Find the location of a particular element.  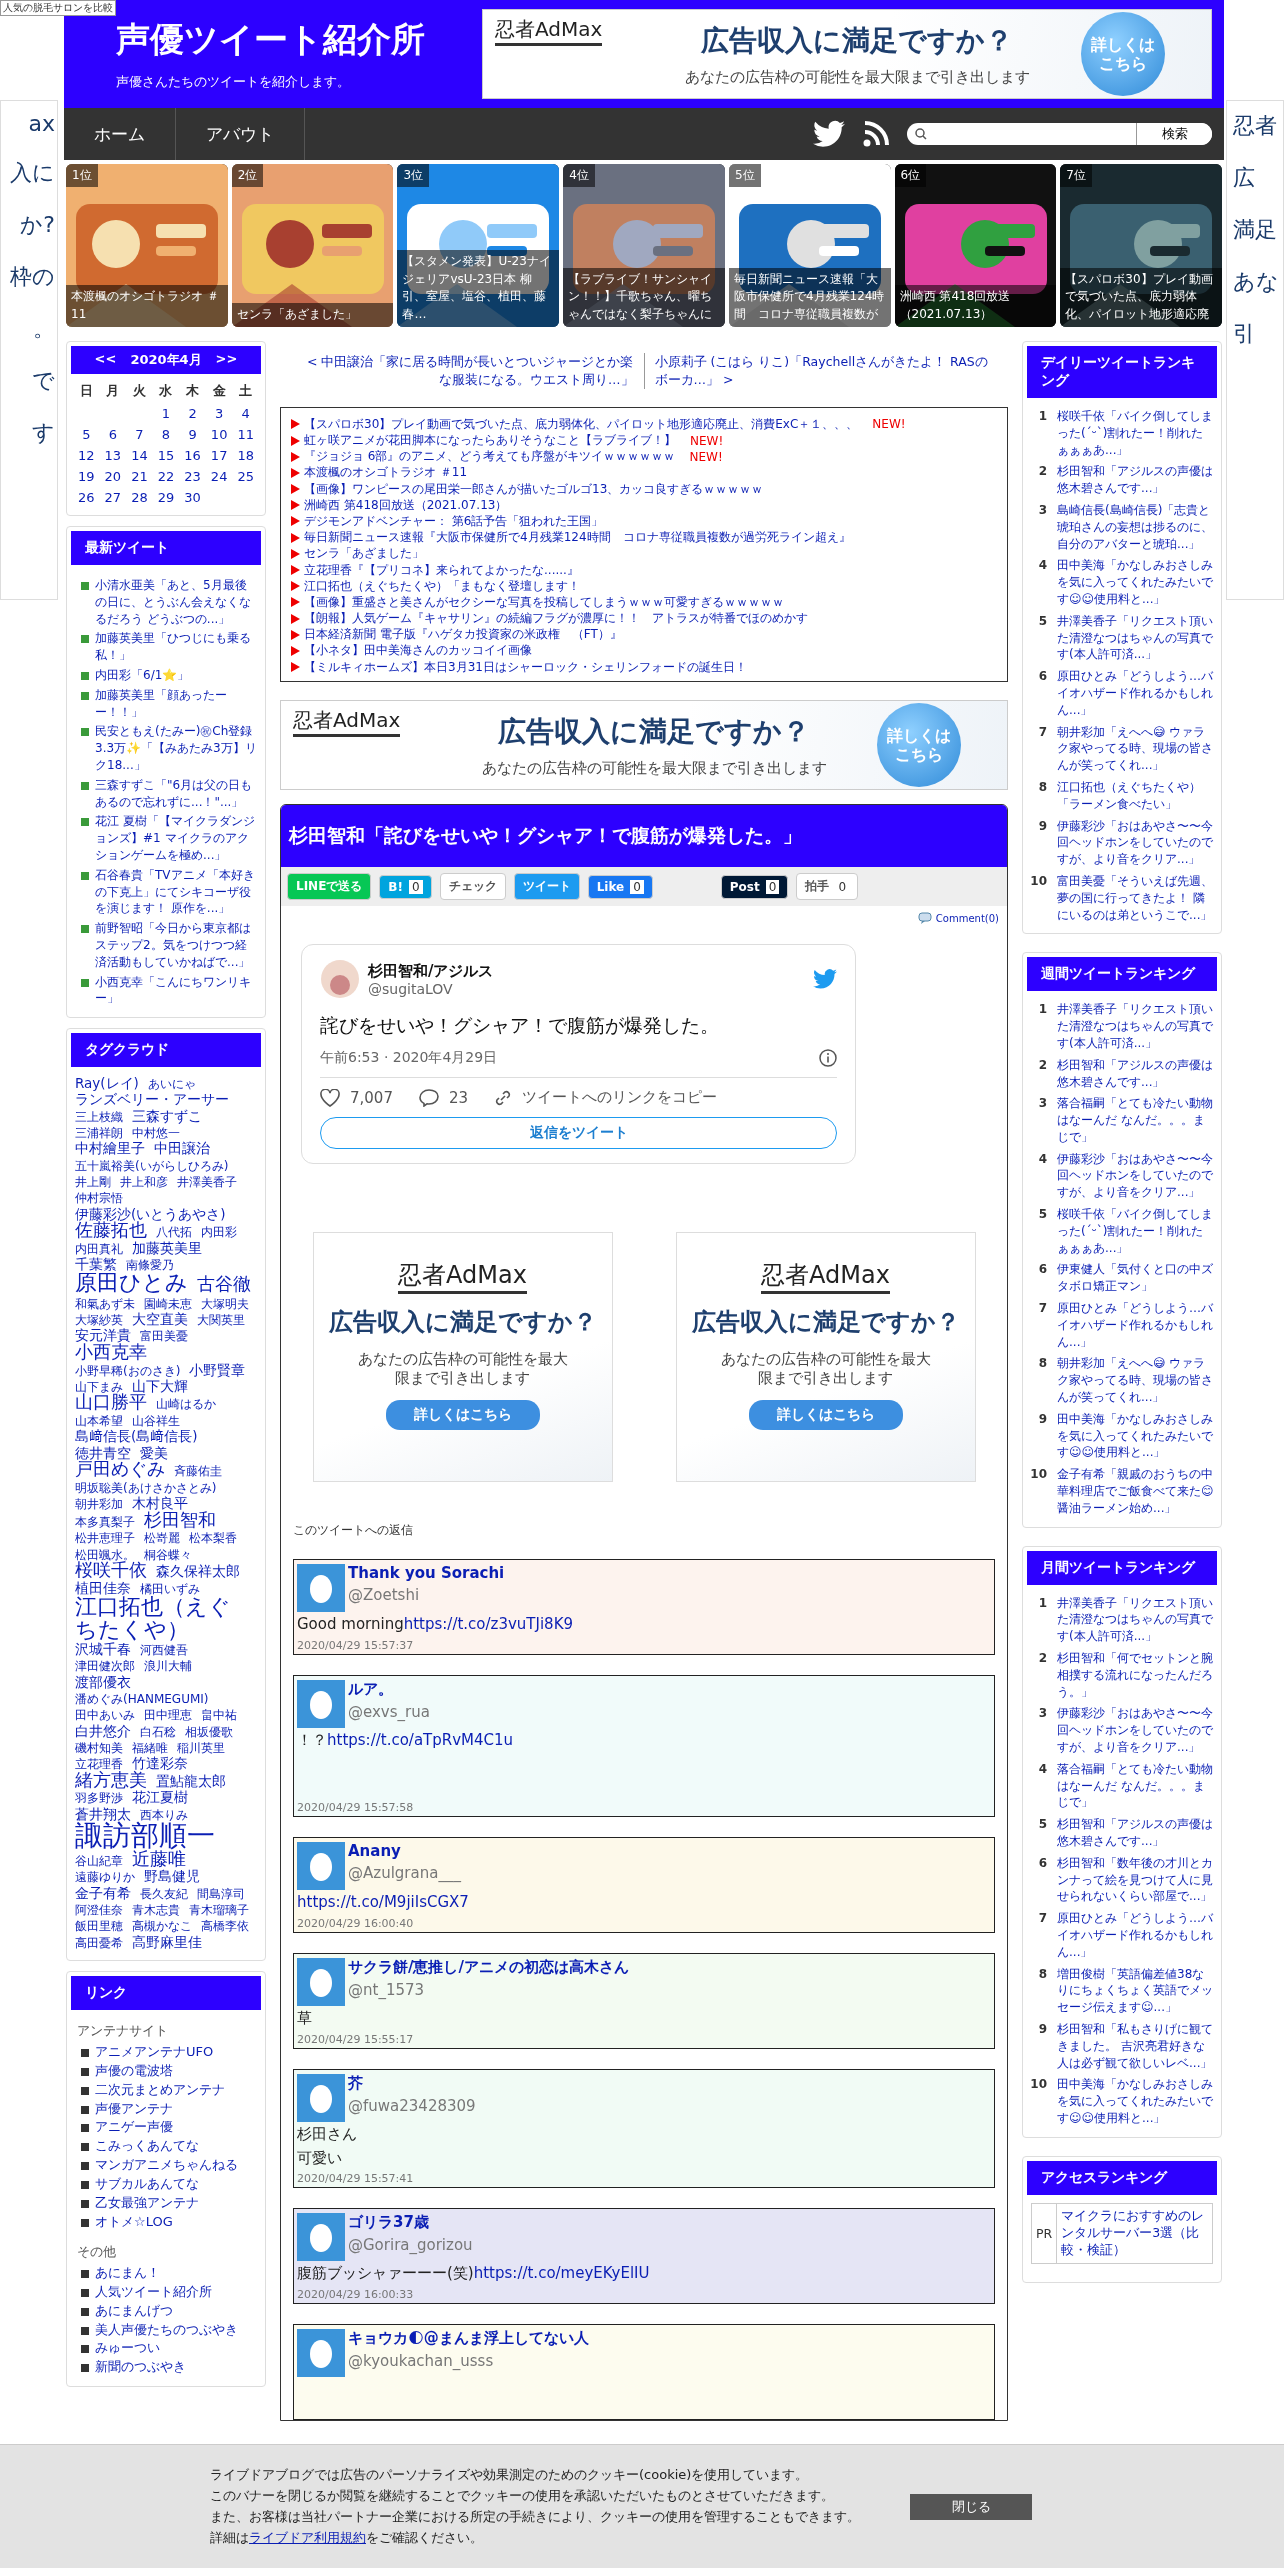

tag-link: 羽多野渉 is located at coordinates (99, 1798).